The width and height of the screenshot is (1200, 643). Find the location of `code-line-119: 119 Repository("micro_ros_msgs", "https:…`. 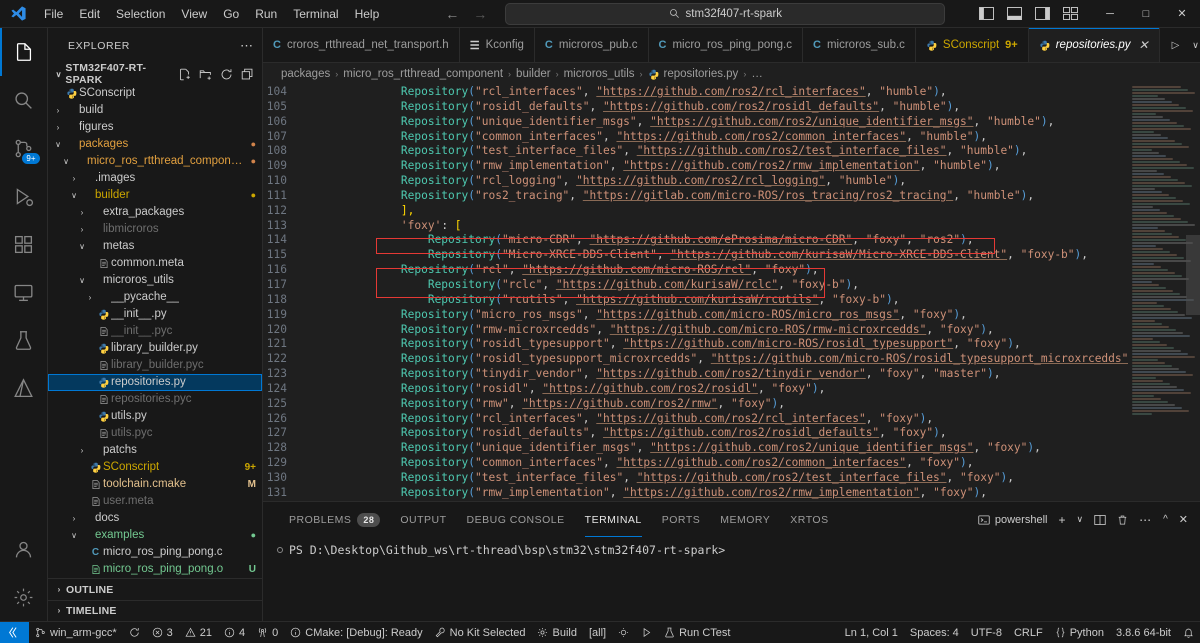

code-line-119: 119 Repository("micro_ros_msgs", "https:… is located at coordinates (695, 315).